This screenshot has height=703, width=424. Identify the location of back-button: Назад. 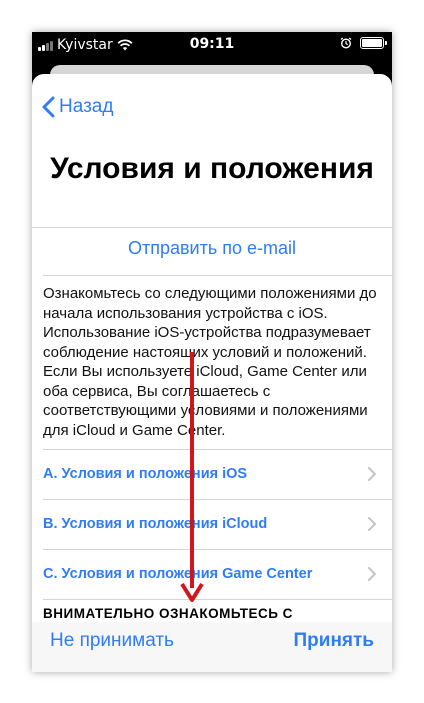
(77, 107).